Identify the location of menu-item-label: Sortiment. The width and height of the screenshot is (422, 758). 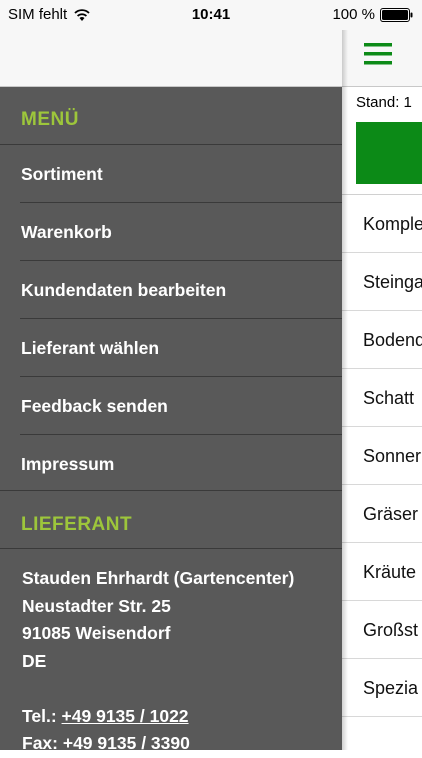
(62, 174).